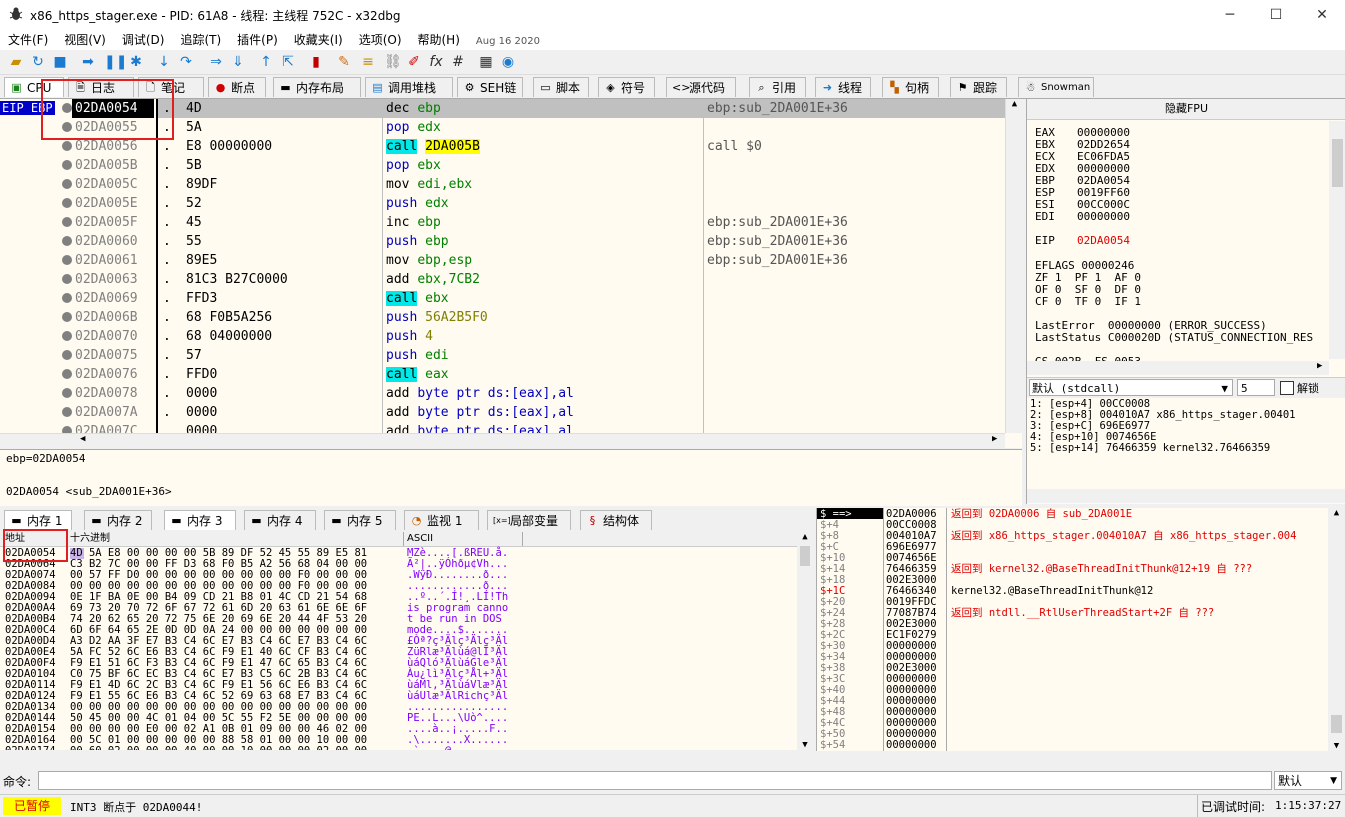 The width and height of the screenshot is (1345, 817). I want to click on column-ascii: ASCII, so click(420, 539).